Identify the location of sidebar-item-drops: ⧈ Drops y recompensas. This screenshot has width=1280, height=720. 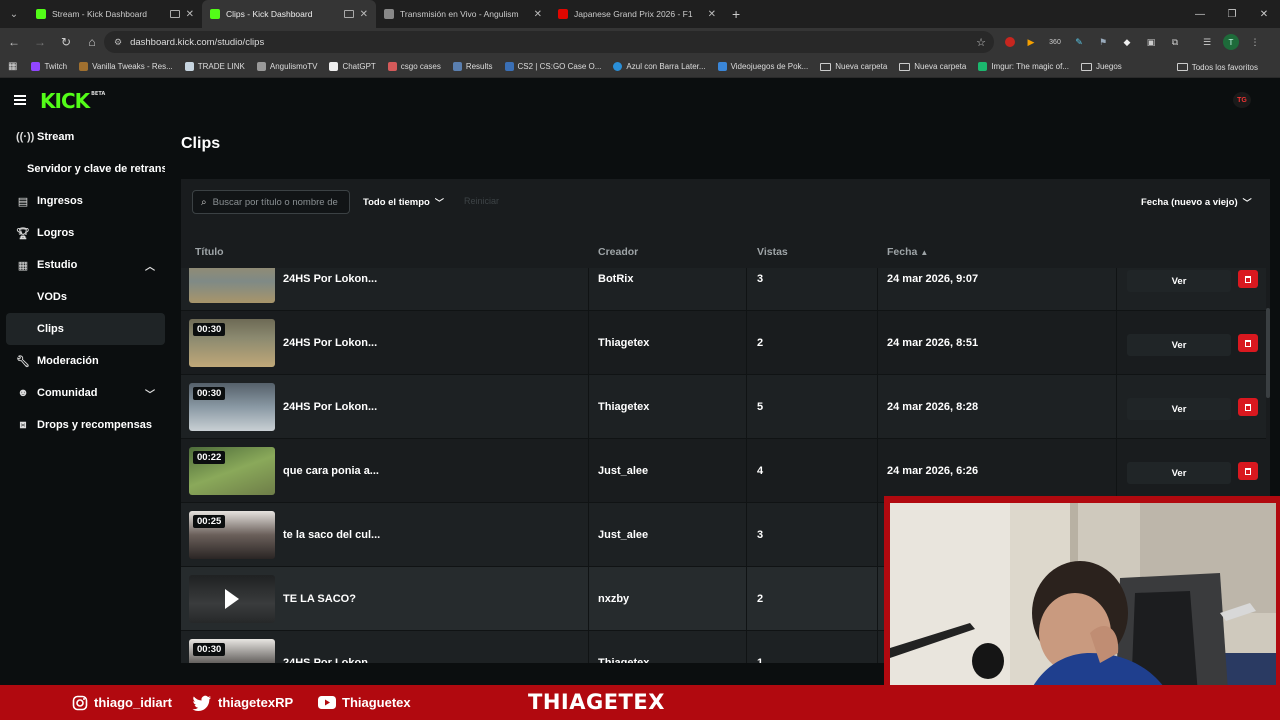
(85, 425).